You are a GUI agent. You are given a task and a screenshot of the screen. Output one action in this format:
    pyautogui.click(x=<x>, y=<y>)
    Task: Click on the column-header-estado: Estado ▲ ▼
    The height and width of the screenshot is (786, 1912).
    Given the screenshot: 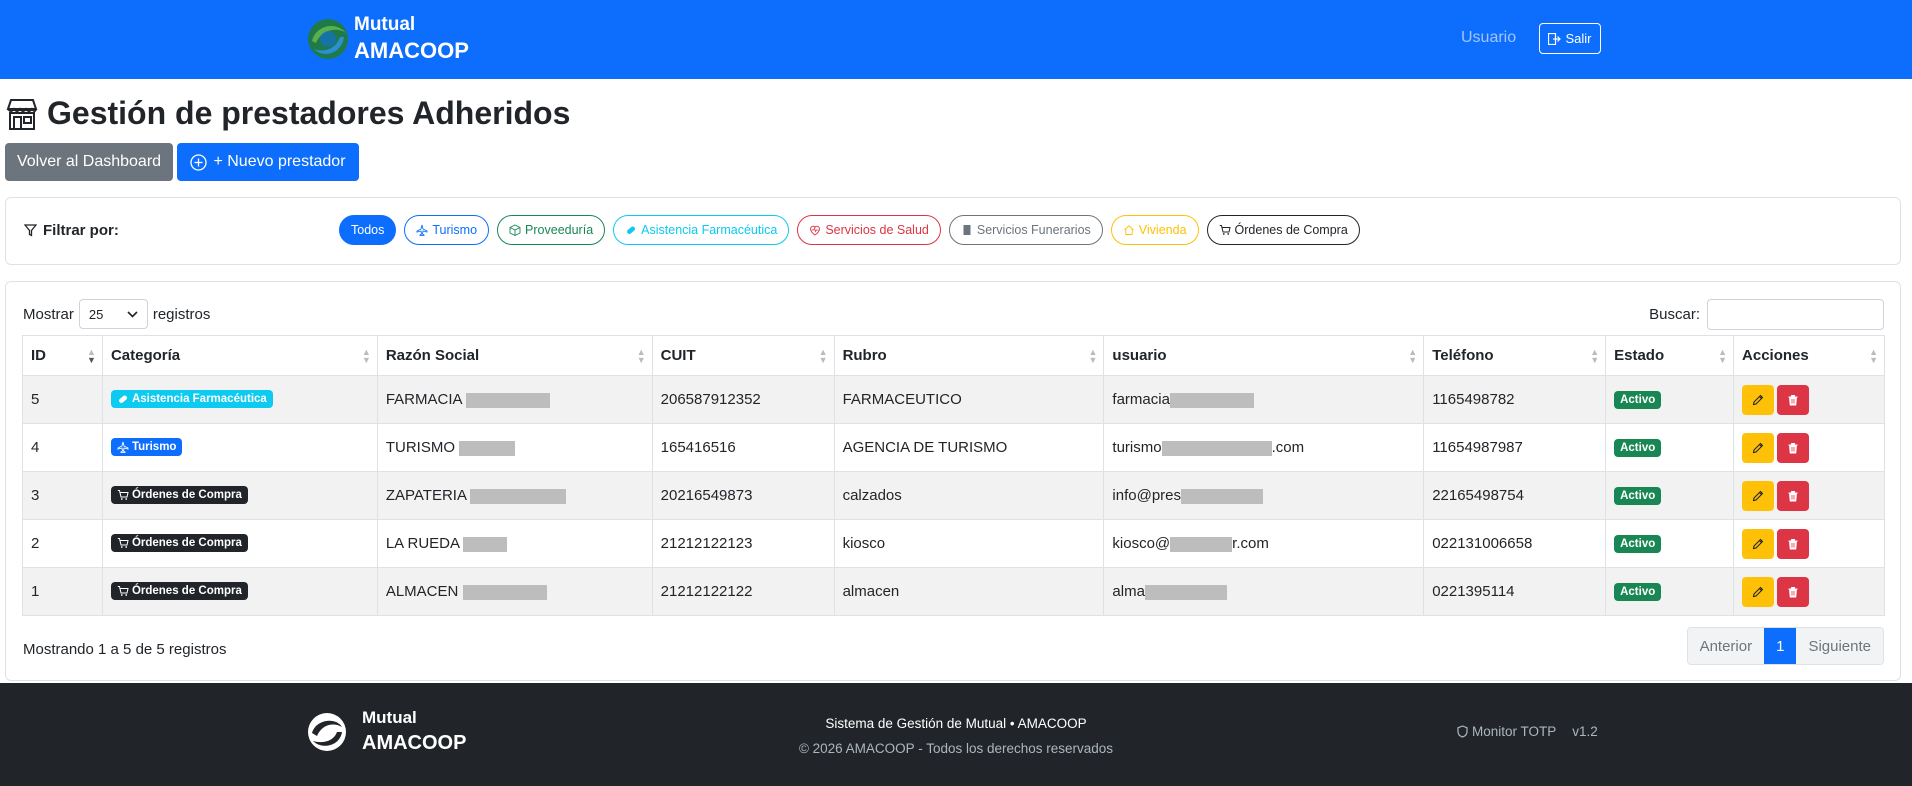 What is the action you would take?
    pyautogui.click(x=1670, y=355)
    